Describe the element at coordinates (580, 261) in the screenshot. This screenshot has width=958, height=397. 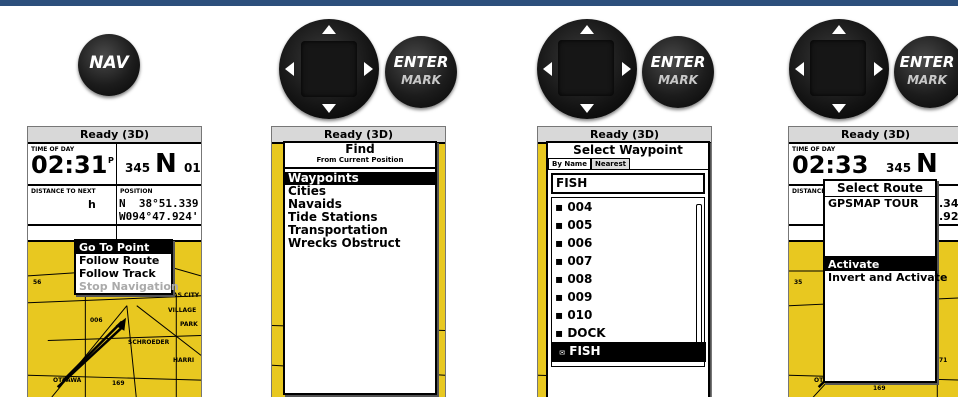
I see `waypoint-name: 007` at that location.